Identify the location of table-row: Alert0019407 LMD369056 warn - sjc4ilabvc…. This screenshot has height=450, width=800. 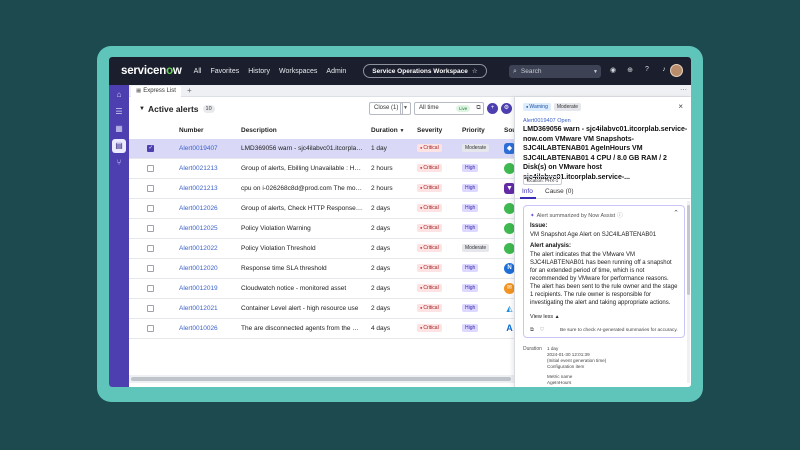
(322, 149).